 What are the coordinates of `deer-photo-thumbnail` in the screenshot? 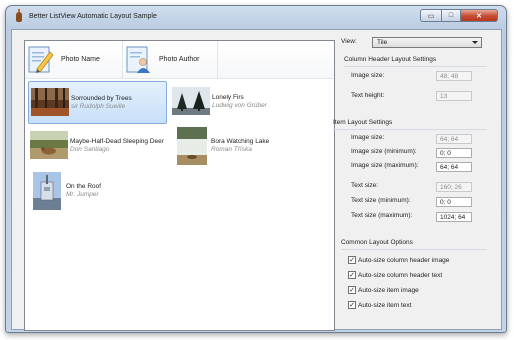 It's located at (49, 145).